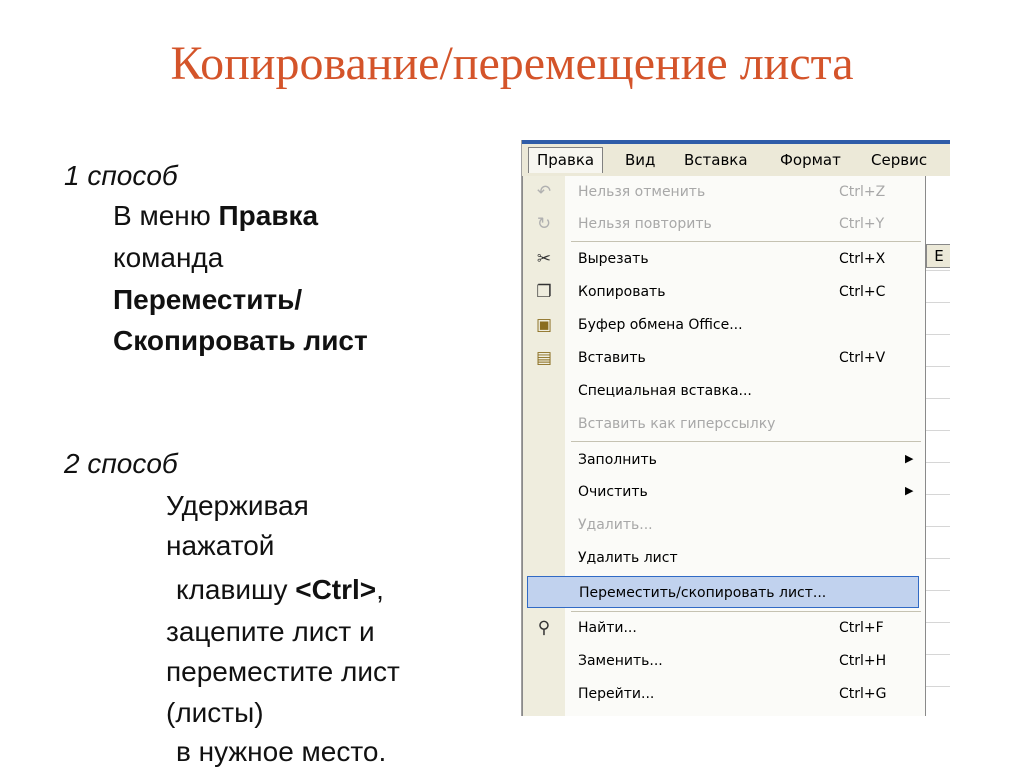  What do you see at coordinates (168, 257) in the screenshot?
I see `method1-line2: команда` at bounding box center [168, 257].